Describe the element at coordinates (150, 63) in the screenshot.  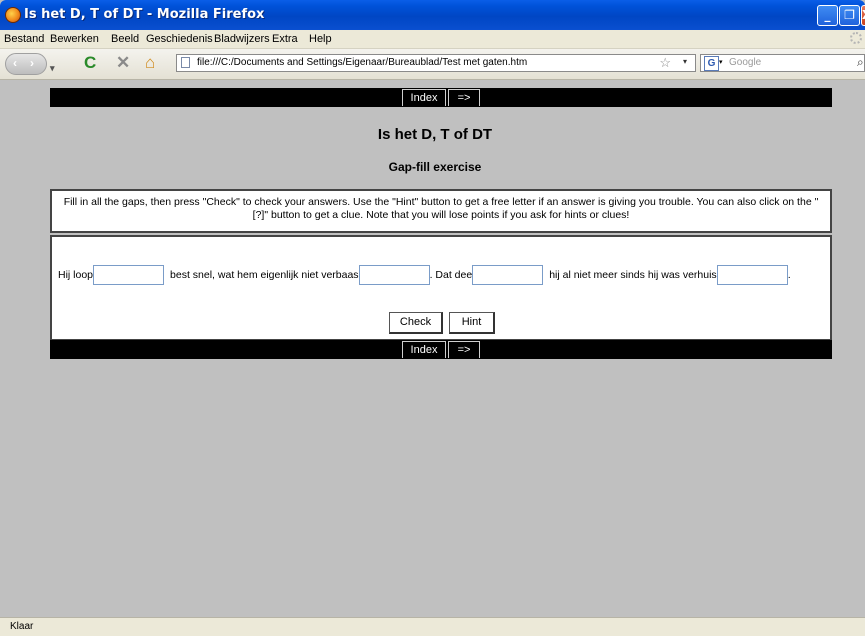
I see `home-icon: ⌂` at that location.